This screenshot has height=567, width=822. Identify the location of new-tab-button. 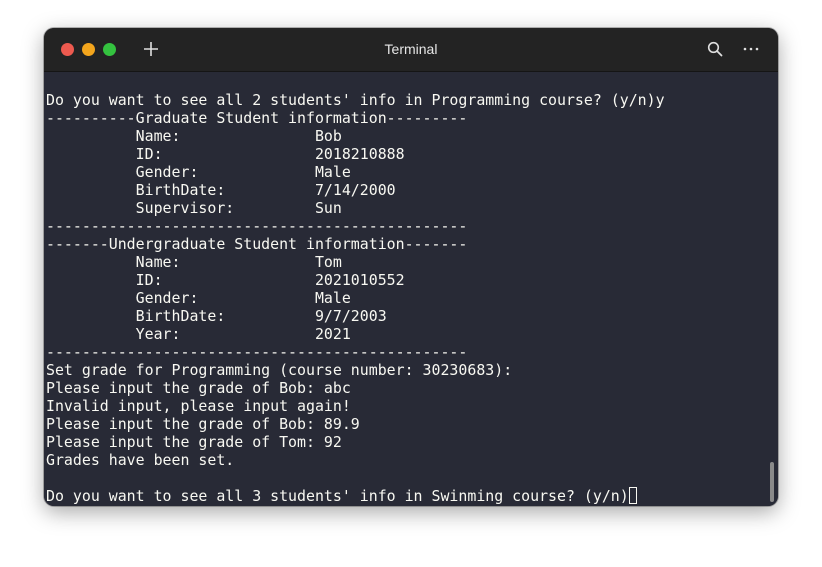
(151, 49).